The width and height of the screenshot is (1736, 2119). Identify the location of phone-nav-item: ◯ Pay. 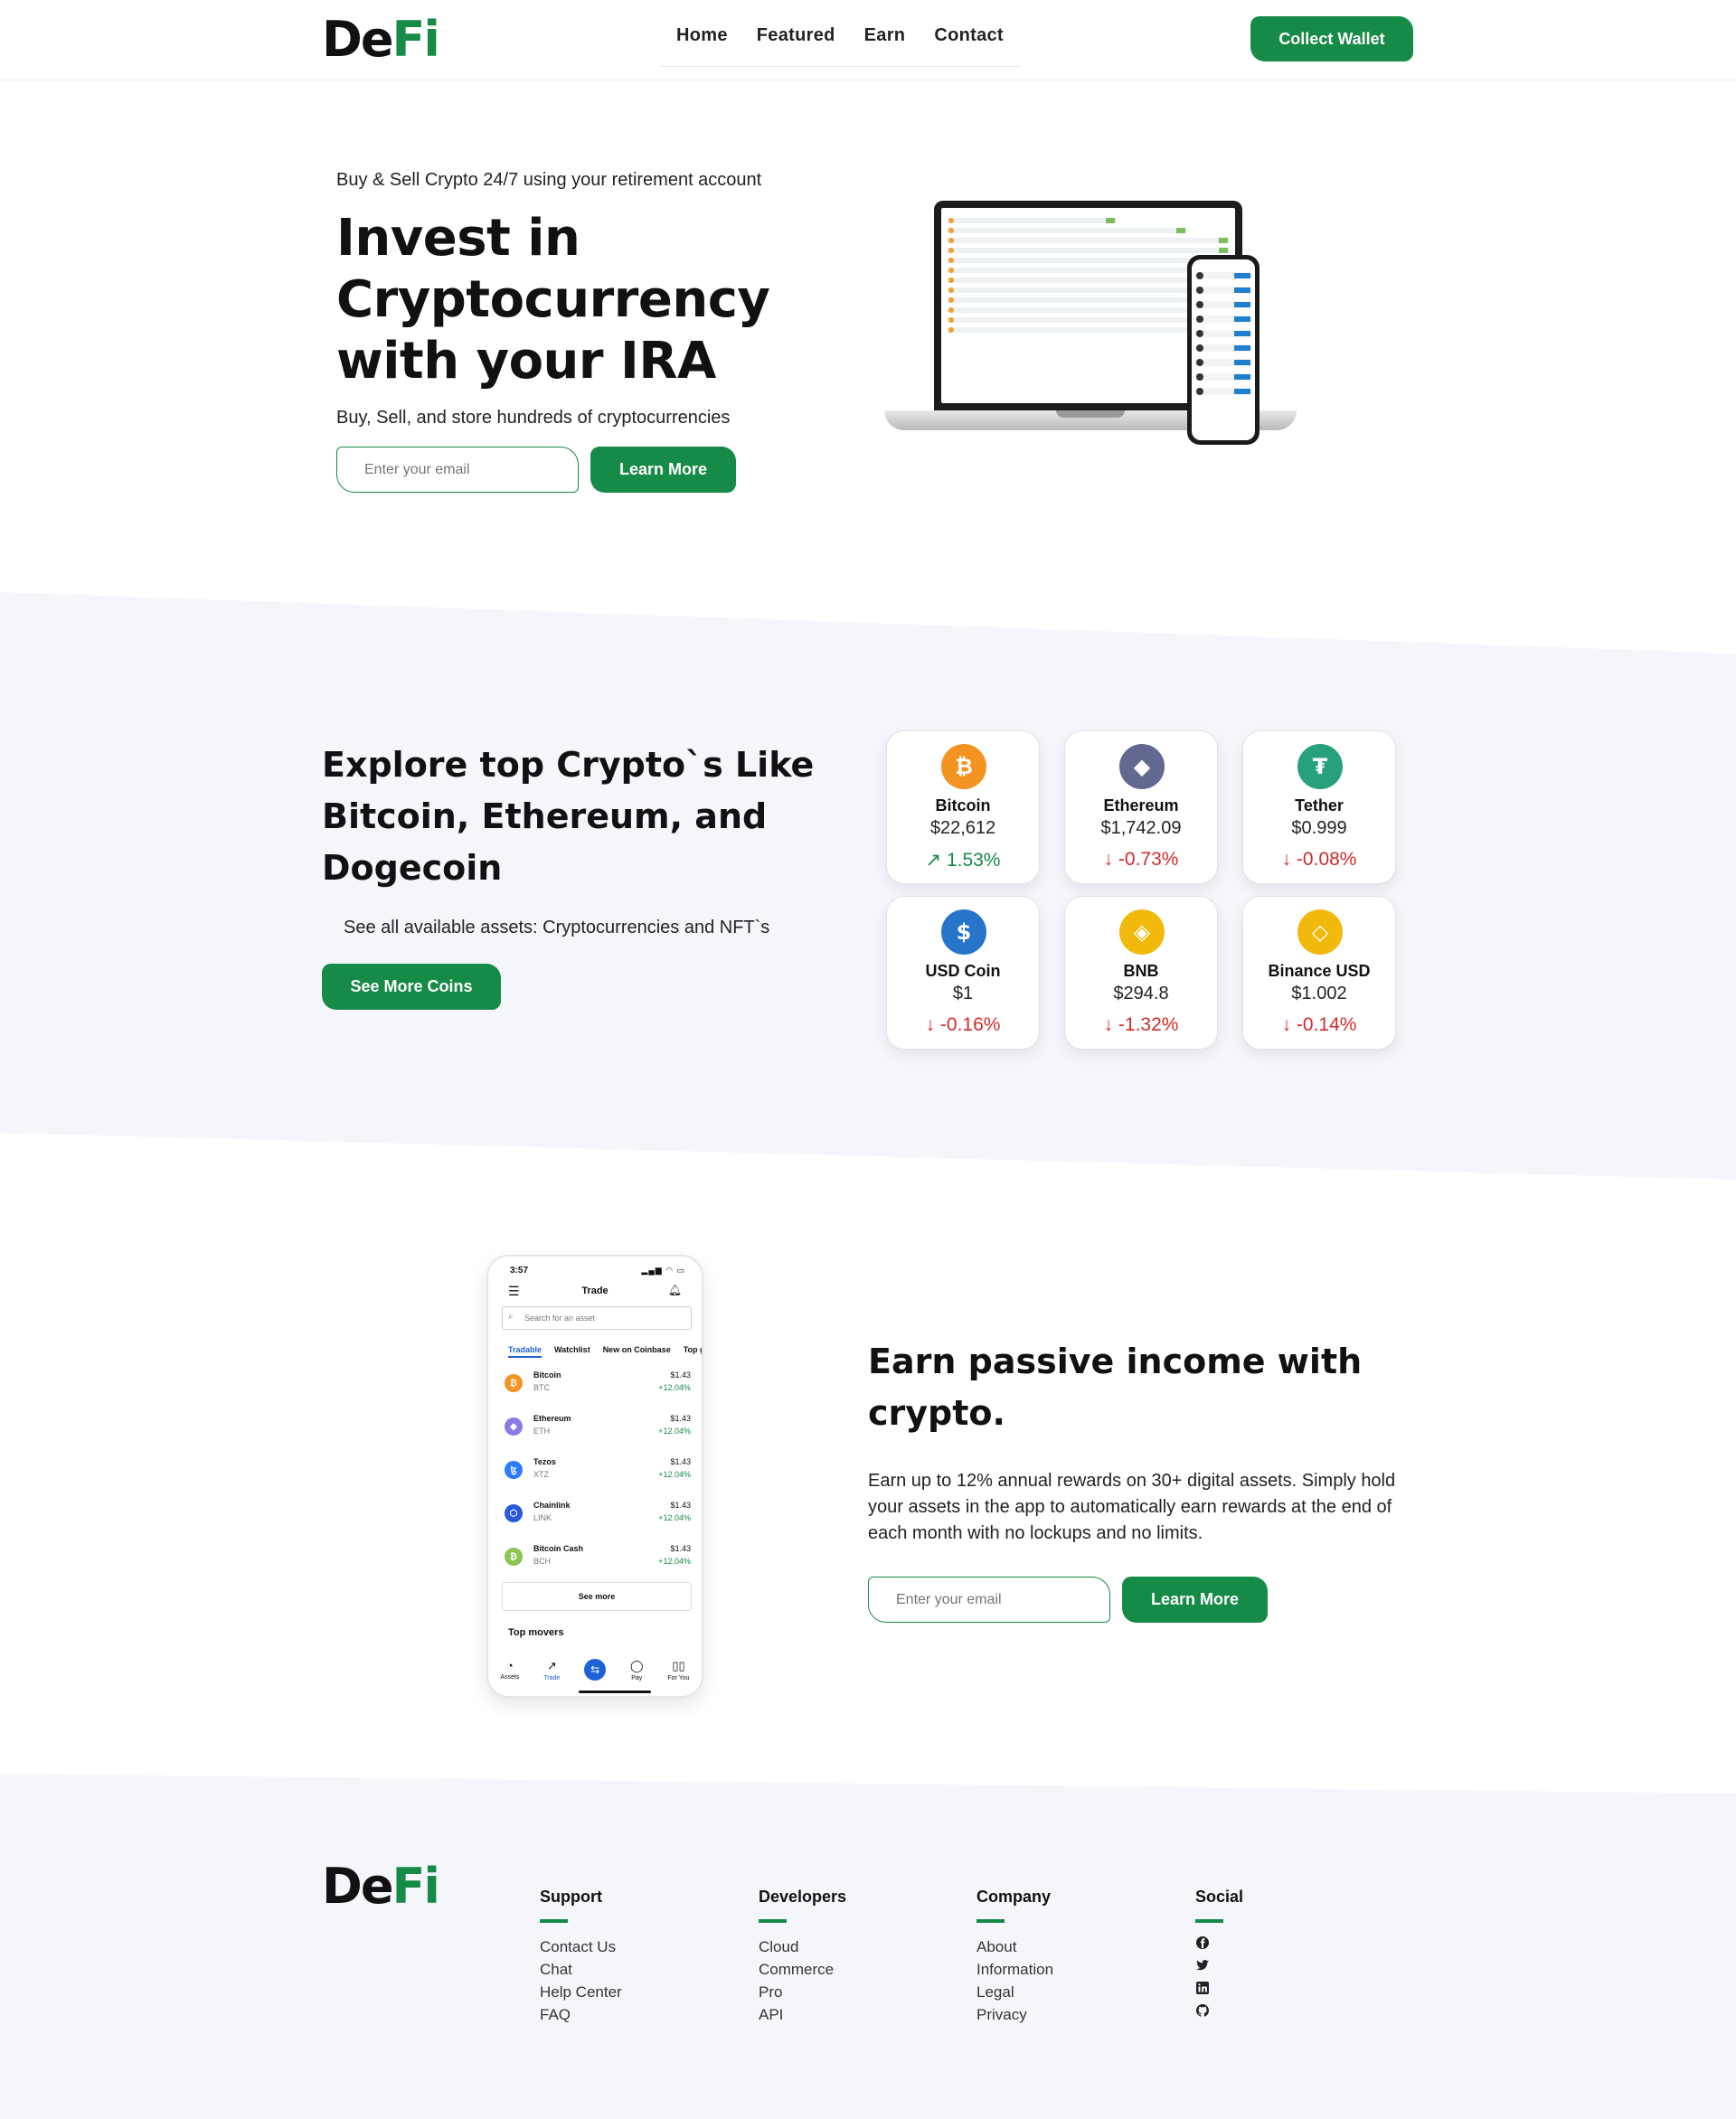
(637, 1670).